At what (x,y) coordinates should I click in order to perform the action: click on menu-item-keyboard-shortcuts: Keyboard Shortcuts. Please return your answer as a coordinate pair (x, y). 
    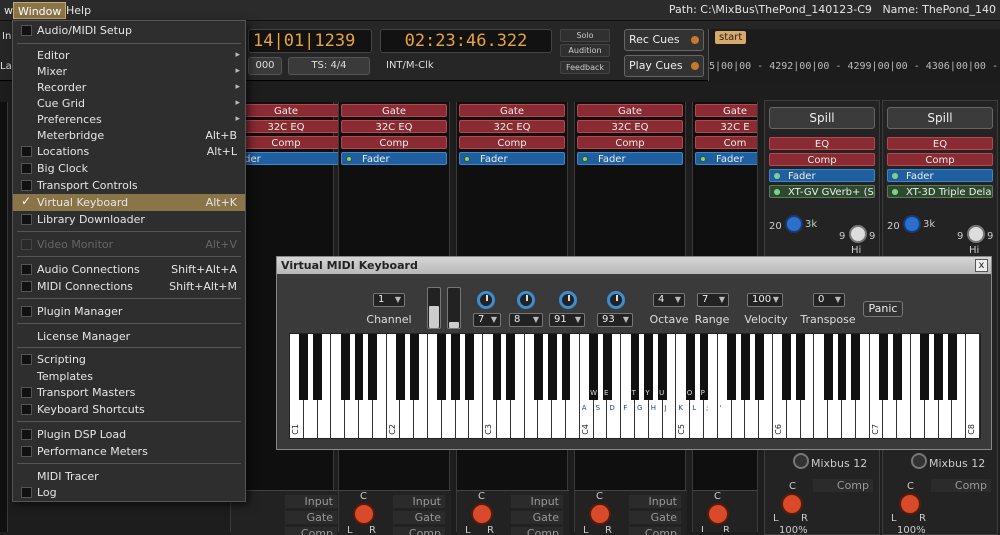
    Looking at the image, I should click on (129, 409).